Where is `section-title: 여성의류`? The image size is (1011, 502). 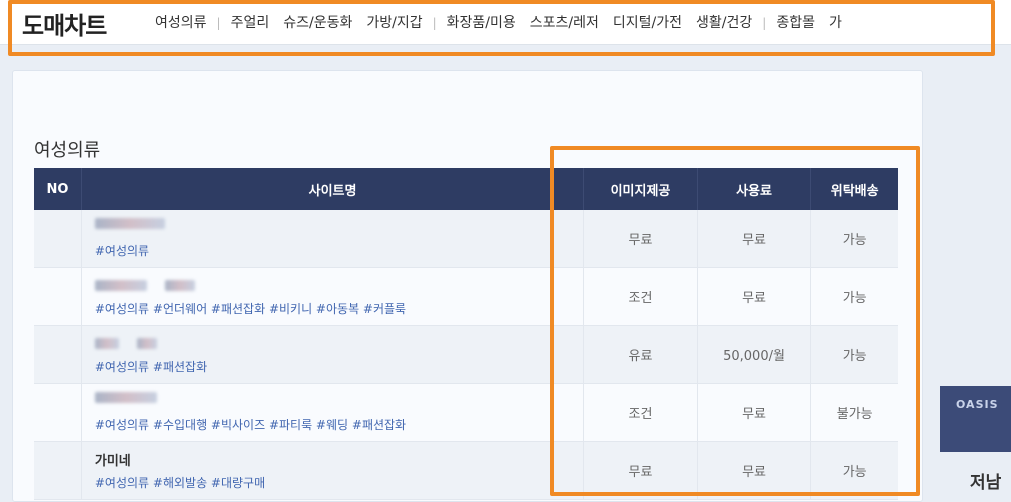 section-title: 여성의류 is located at coordinates (67, 150).